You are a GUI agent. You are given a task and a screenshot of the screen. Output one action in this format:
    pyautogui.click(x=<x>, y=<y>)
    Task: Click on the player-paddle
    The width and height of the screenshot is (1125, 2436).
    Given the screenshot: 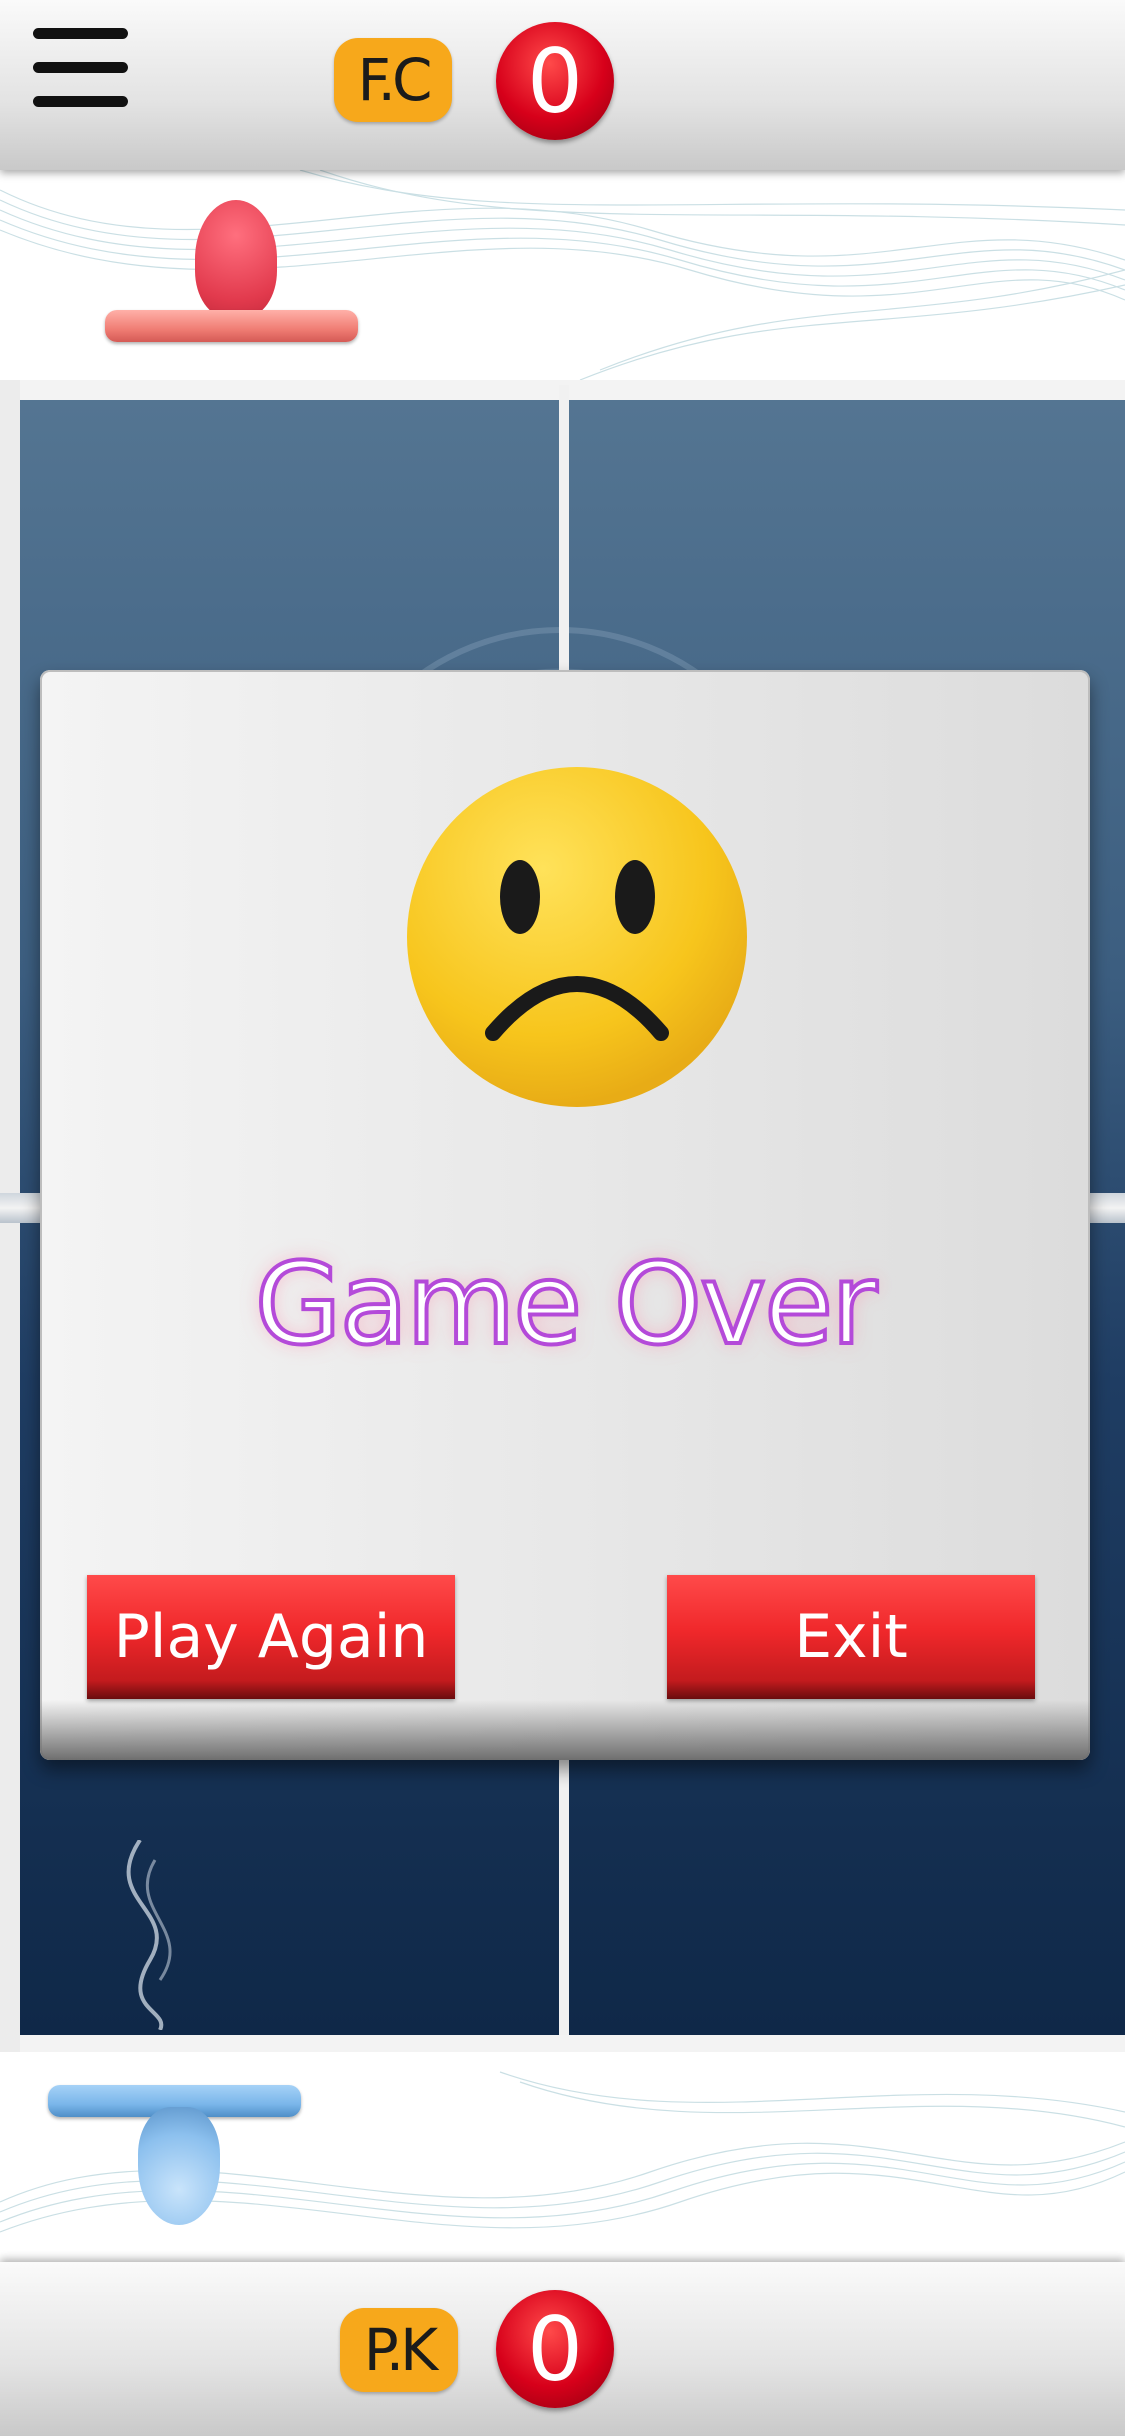 What is the action you would take?
    pyautogui.click(x=175, y=2160)
    